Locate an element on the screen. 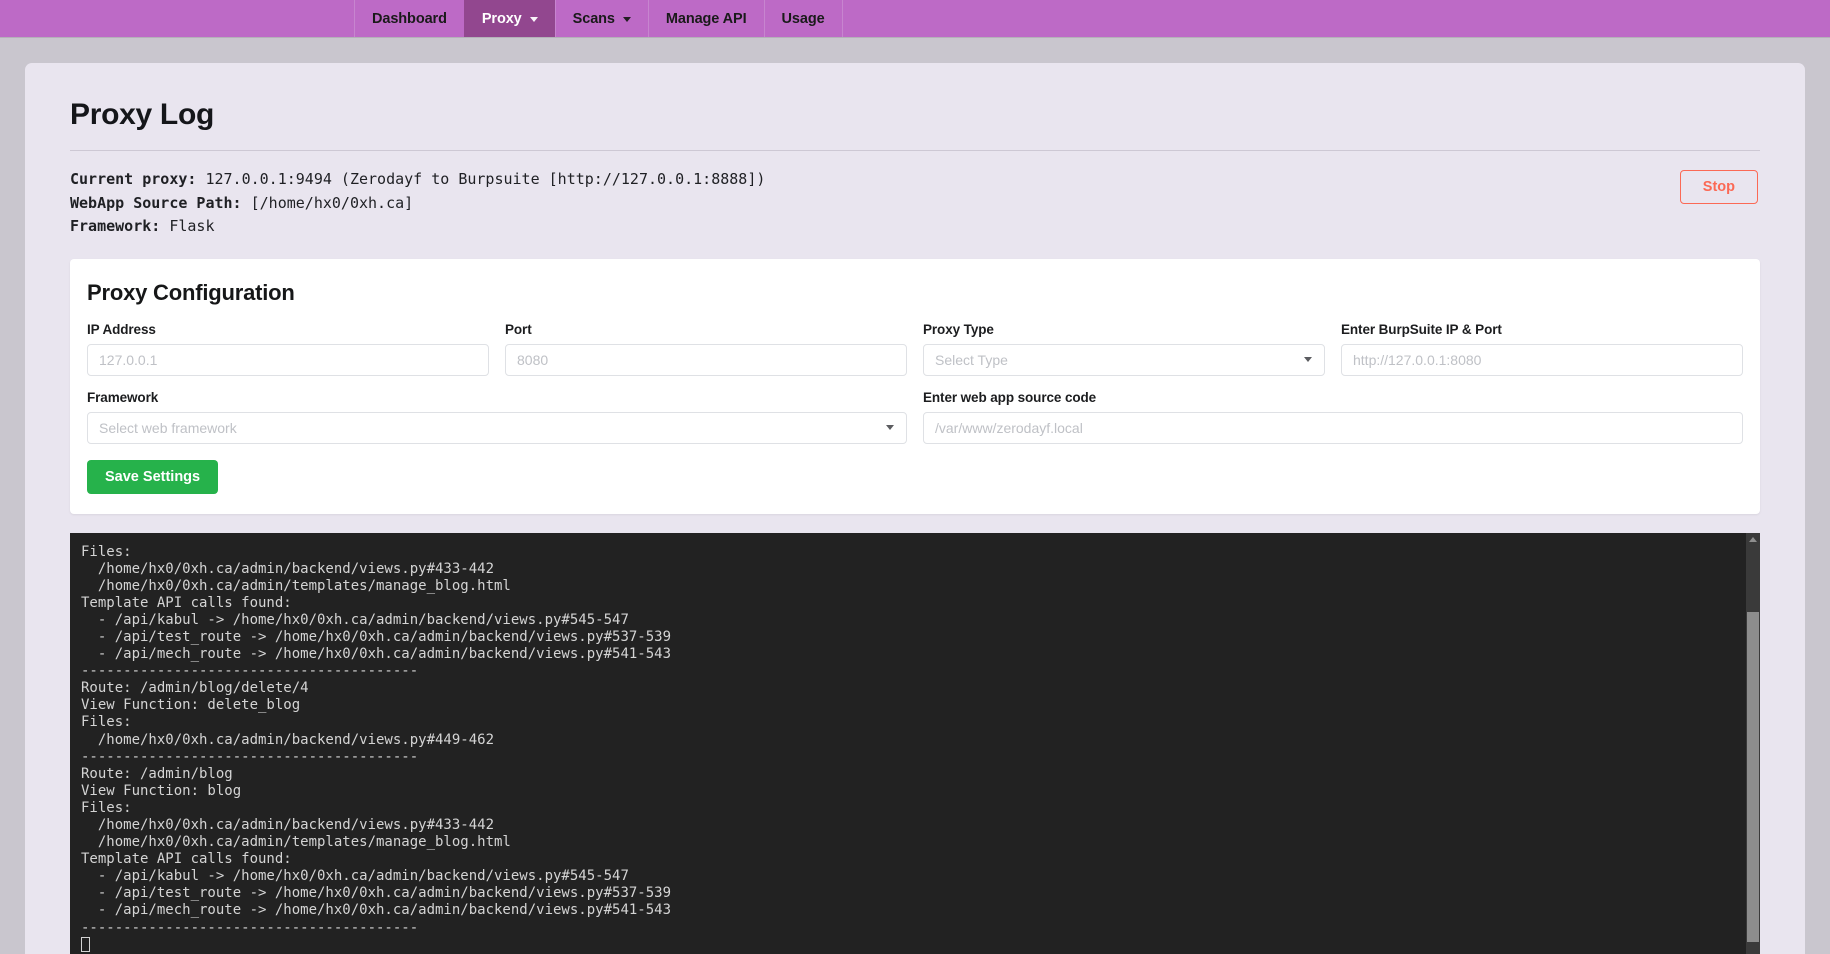  nav-item-label: Dashboard is located at coordinates (409, 18).